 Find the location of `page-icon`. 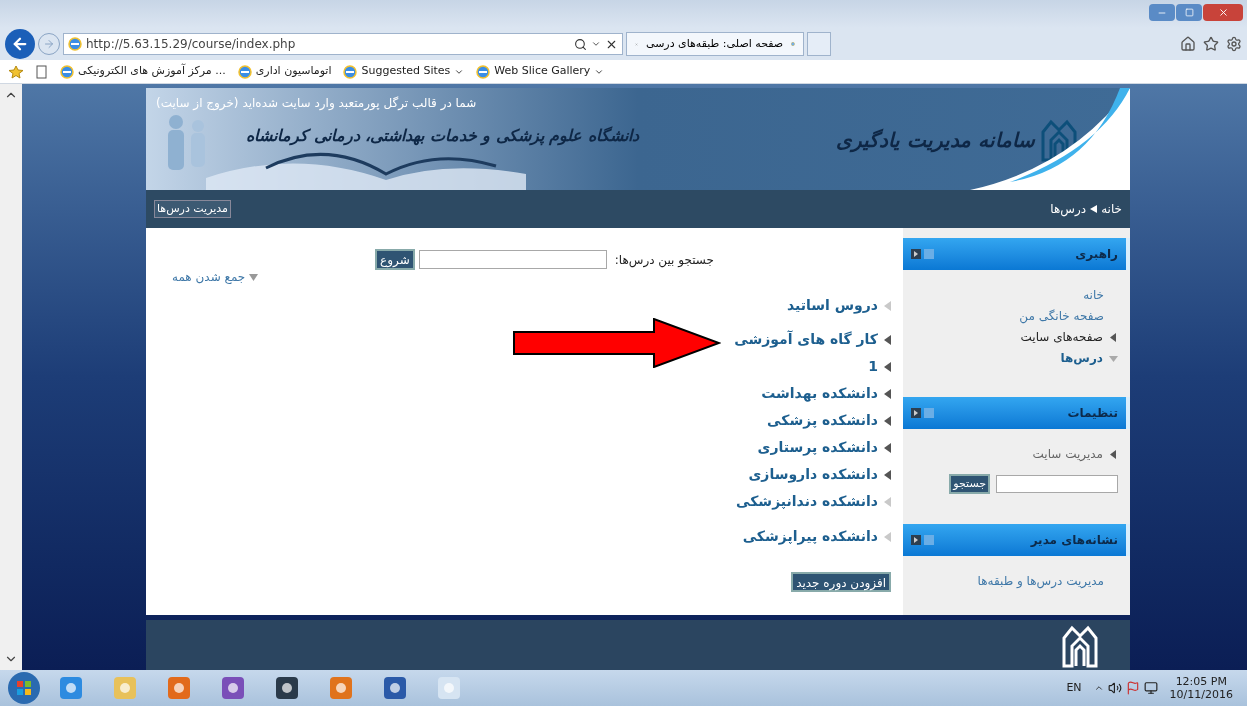

page-icon is located at coordinates (42, 71).